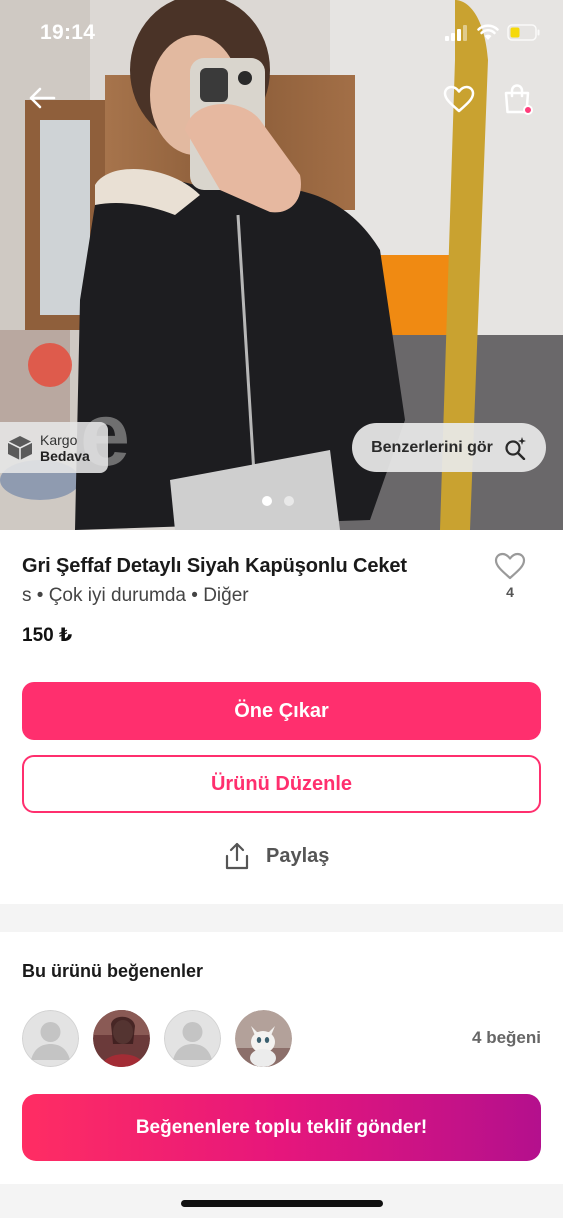 The height and width of the screenshot is (1218, 563). Describe the element at coordinates (510, 592) in the screenshot. I see `like-count: 4` at that location.